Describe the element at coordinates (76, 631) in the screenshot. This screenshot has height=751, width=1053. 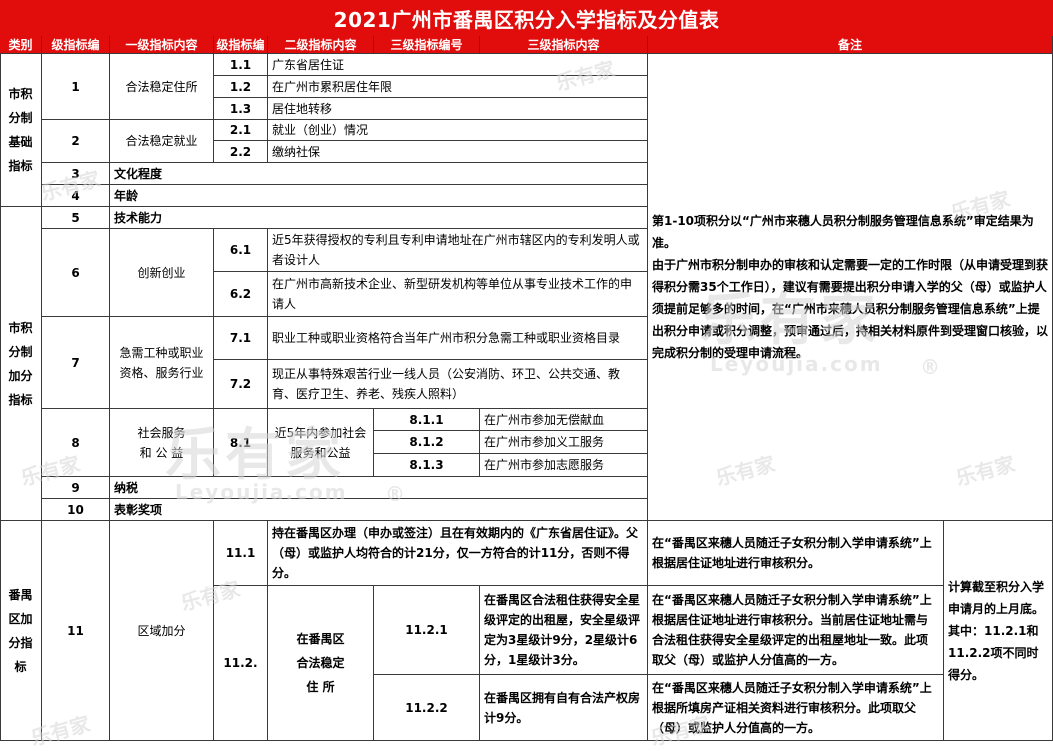
I see `item-11-no: 11` at that location.